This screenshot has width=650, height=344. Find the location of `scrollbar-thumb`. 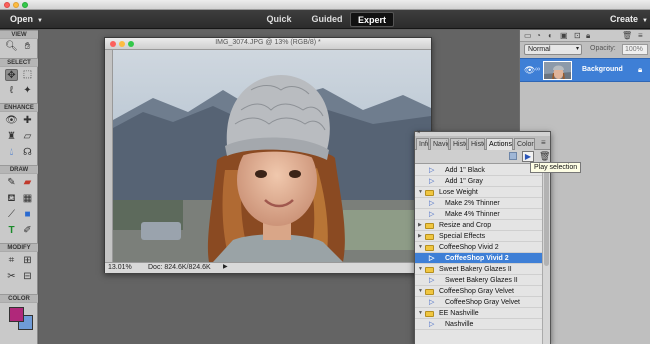

scrollbar-thumb is located at coordinates (546, 216).